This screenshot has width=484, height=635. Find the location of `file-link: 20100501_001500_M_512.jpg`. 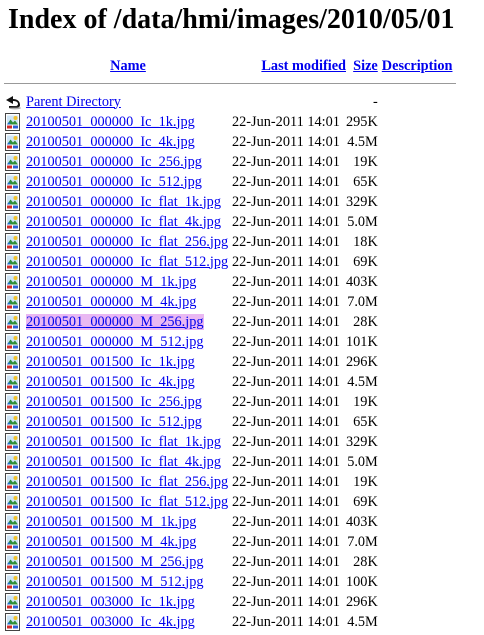

file-link: 20100501_001500_M_512.jpg is located at coordinates (115, 582).